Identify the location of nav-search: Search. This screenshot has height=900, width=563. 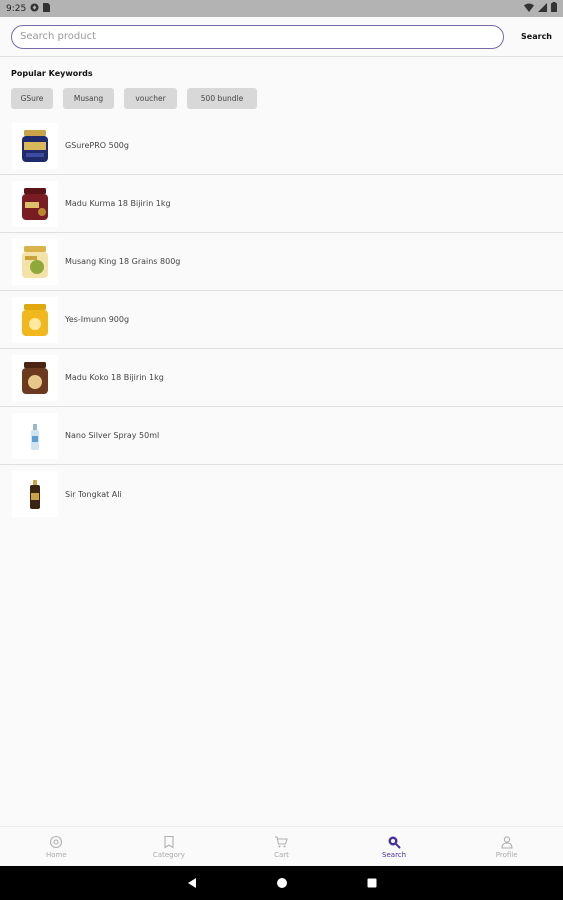
(394, 846).